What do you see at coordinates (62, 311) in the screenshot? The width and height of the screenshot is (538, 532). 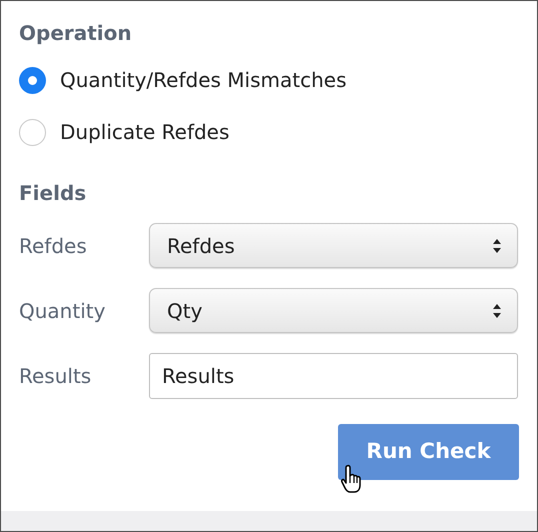 I see `field-label: Quantity` at bounding box center [62, 311].